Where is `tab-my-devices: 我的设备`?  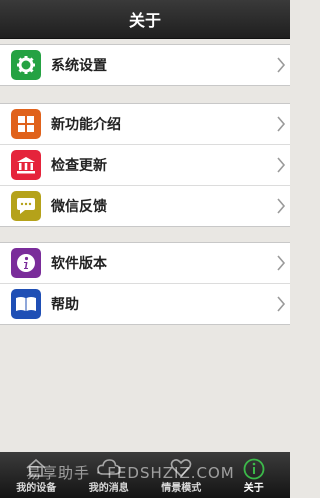 tab-my-devices: 我的设备 is located at coordinates (36, 475).